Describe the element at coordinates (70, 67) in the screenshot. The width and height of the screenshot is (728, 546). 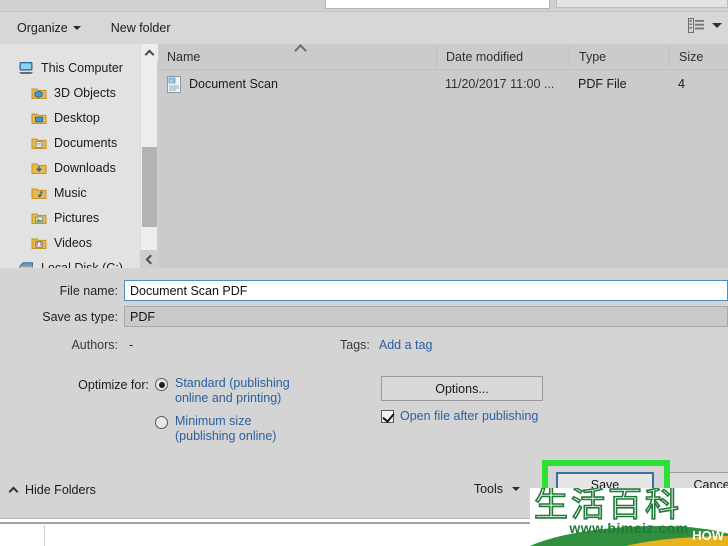
I see `sidebar-item-this-computer: This Computer` at that location.